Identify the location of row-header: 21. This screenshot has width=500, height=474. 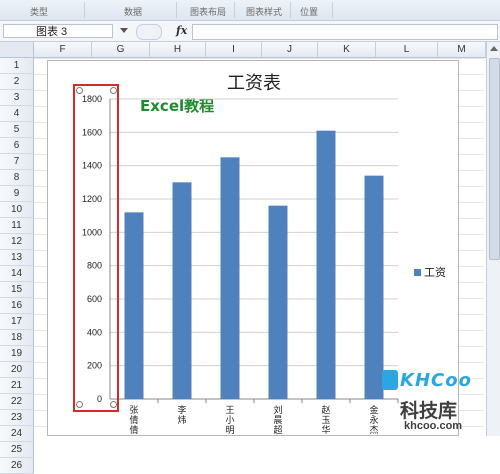
(17, 386).